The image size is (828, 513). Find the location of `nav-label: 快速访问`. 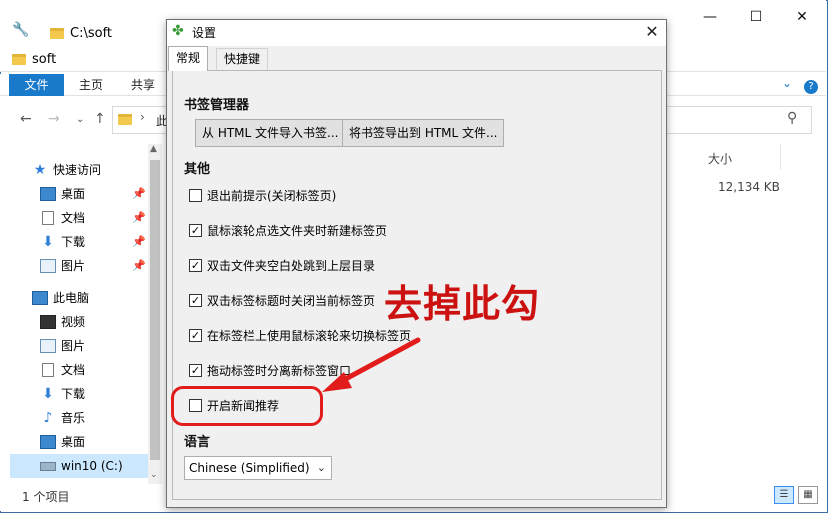

nav-label: 快速访问 is located at coordinates (77, 170).